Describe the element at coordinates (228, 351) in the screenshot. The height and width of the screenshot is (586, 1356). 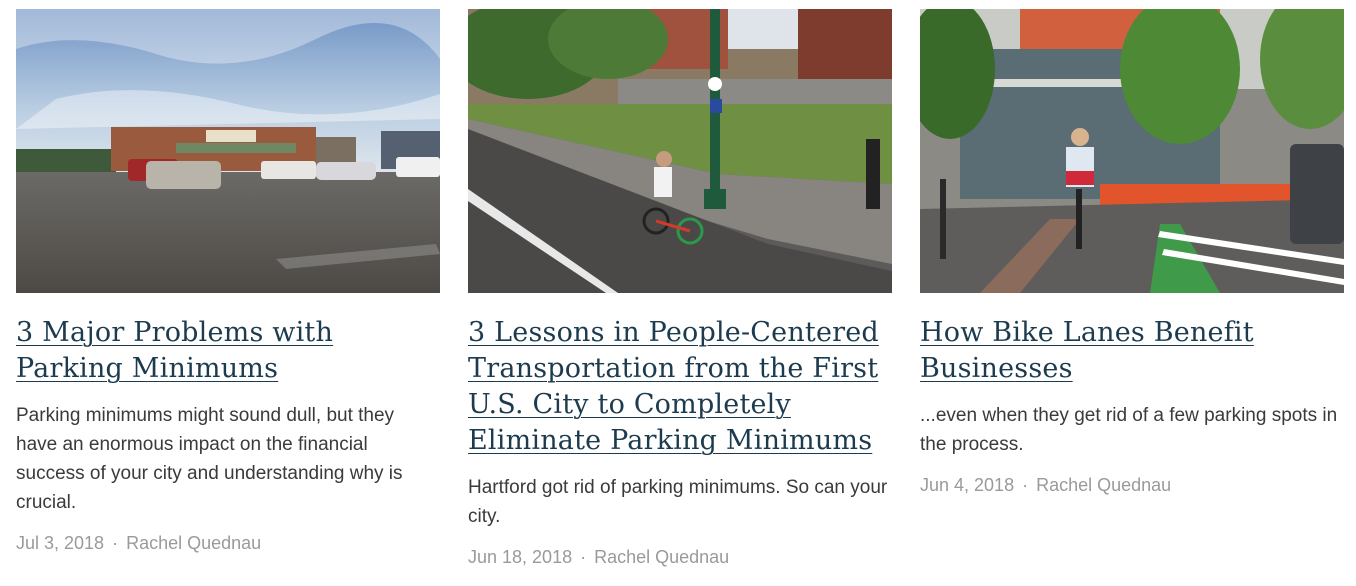
I see `post-title-link: 3 Major Problems with Parking Minimums` at that location.